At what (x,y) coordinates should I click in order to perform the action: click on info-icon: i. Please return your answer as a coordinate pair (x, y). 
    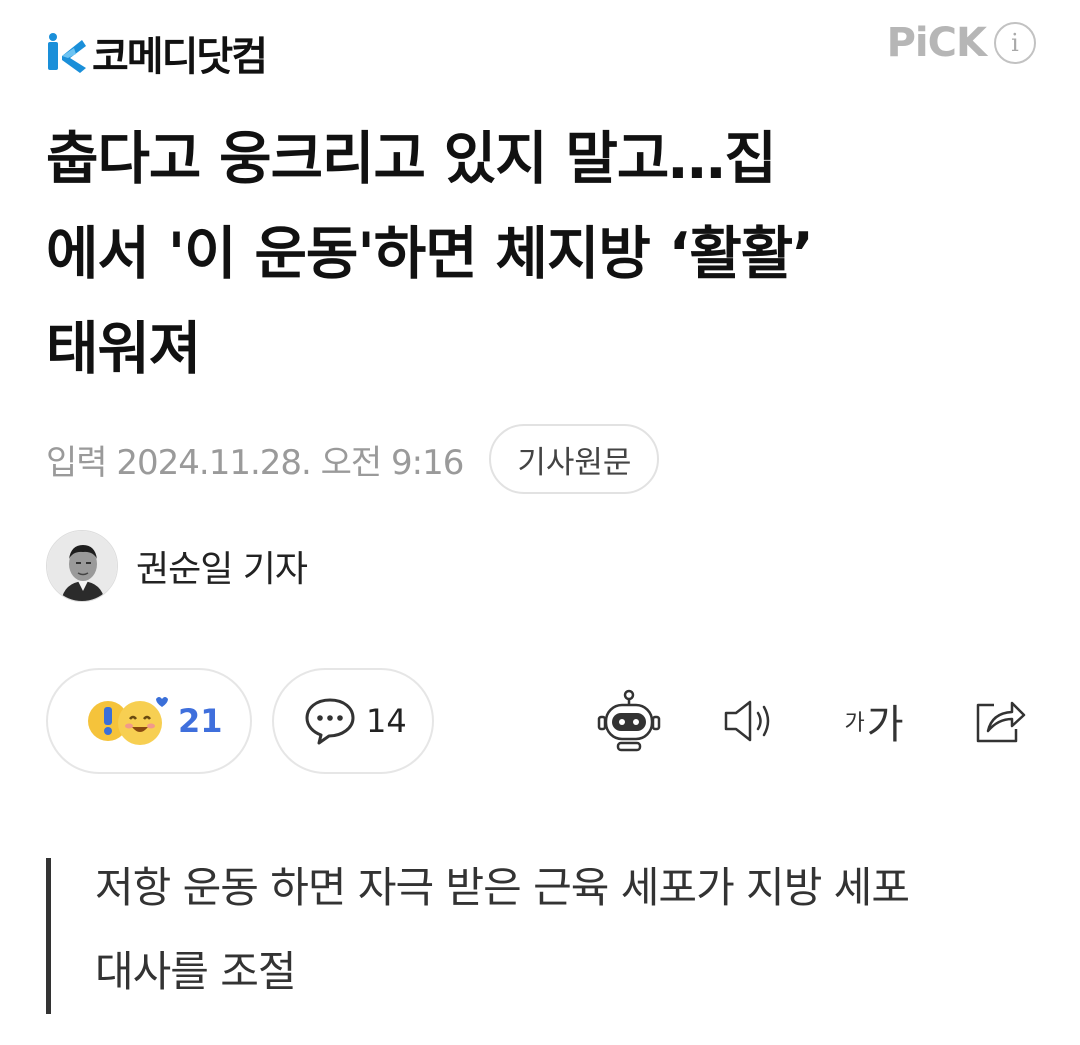
    Looking at the image, I should click on (1015, 43).